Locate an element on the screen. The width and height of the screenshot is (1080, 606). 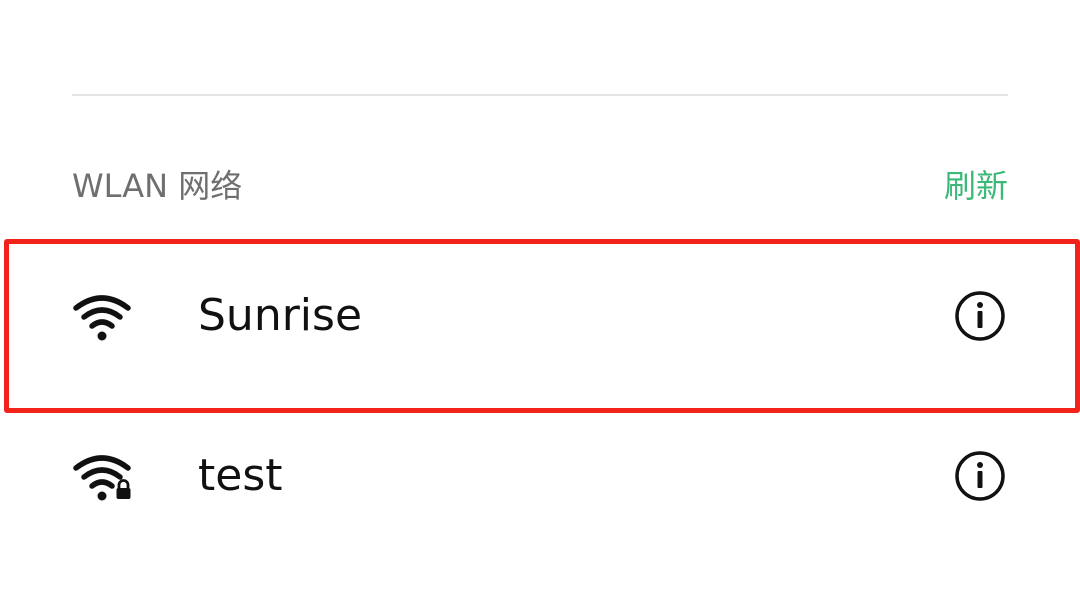
refresh-button: 刷新 is located at coordinates (976, 186).